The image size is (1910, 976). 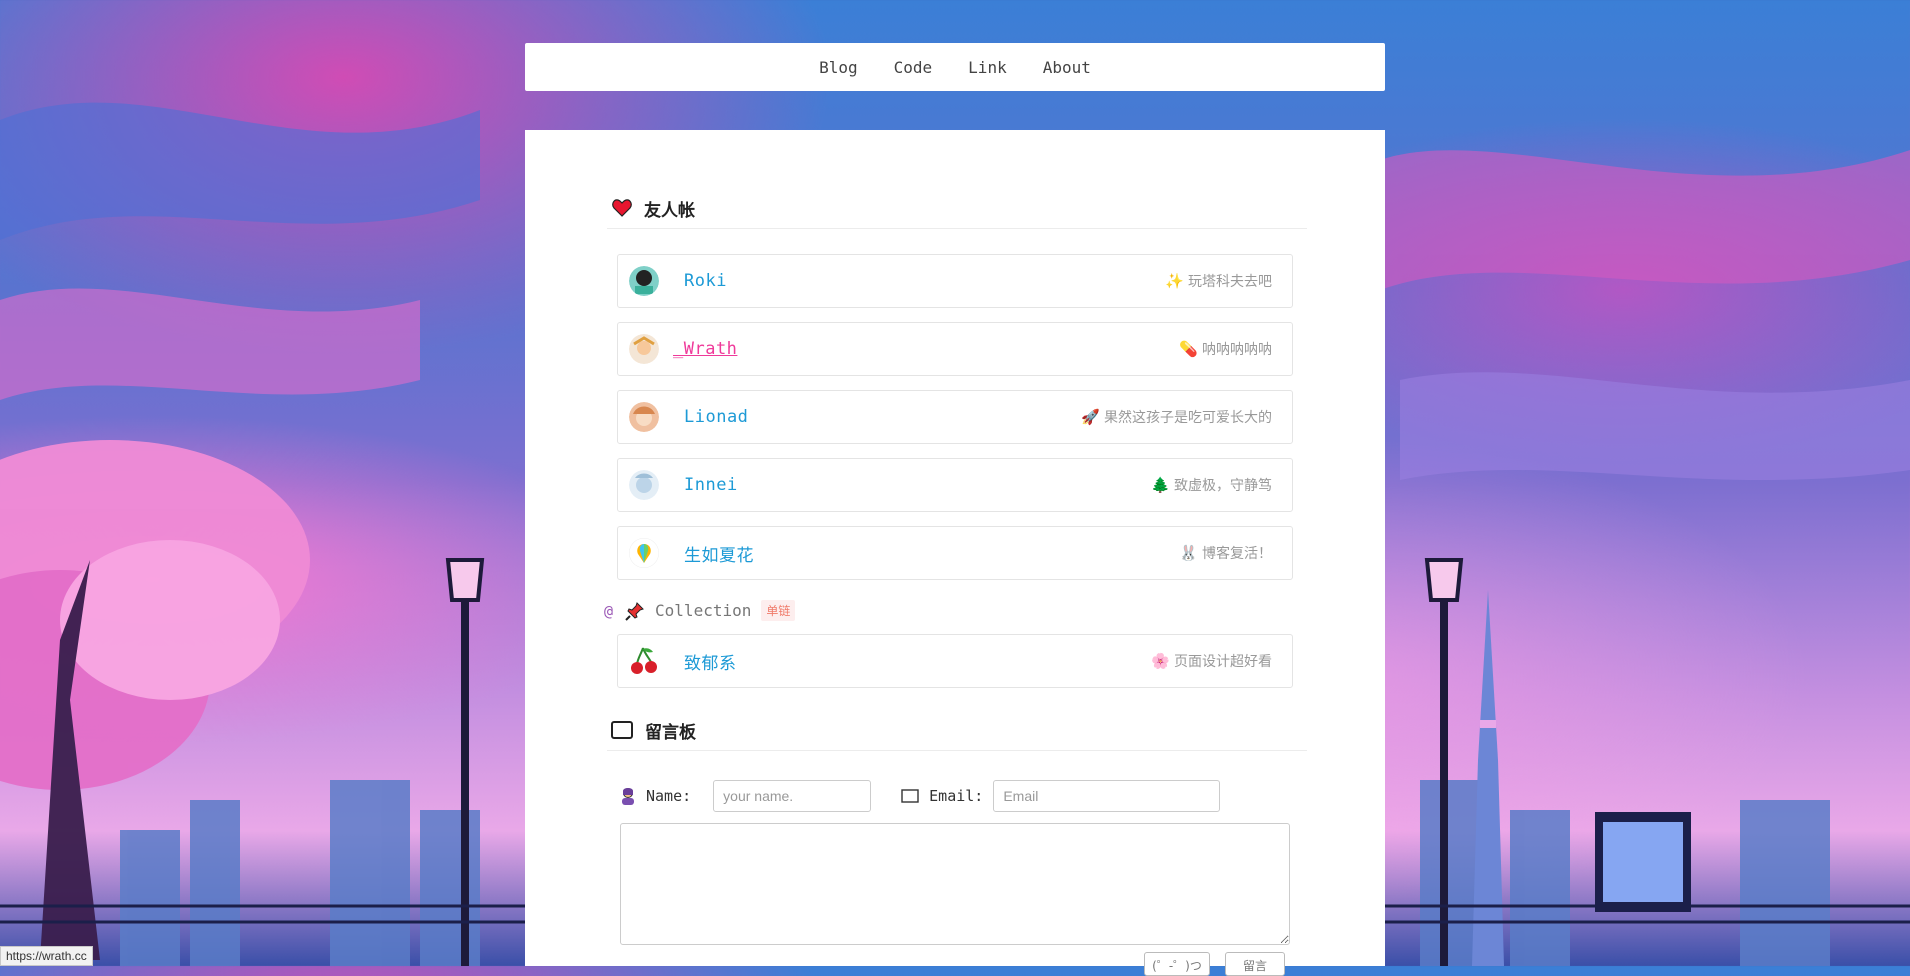 What do you see at coordinates (711, 485) in the screenshot?
I see `friend-name: Innei` at bounding box center [711, 485].